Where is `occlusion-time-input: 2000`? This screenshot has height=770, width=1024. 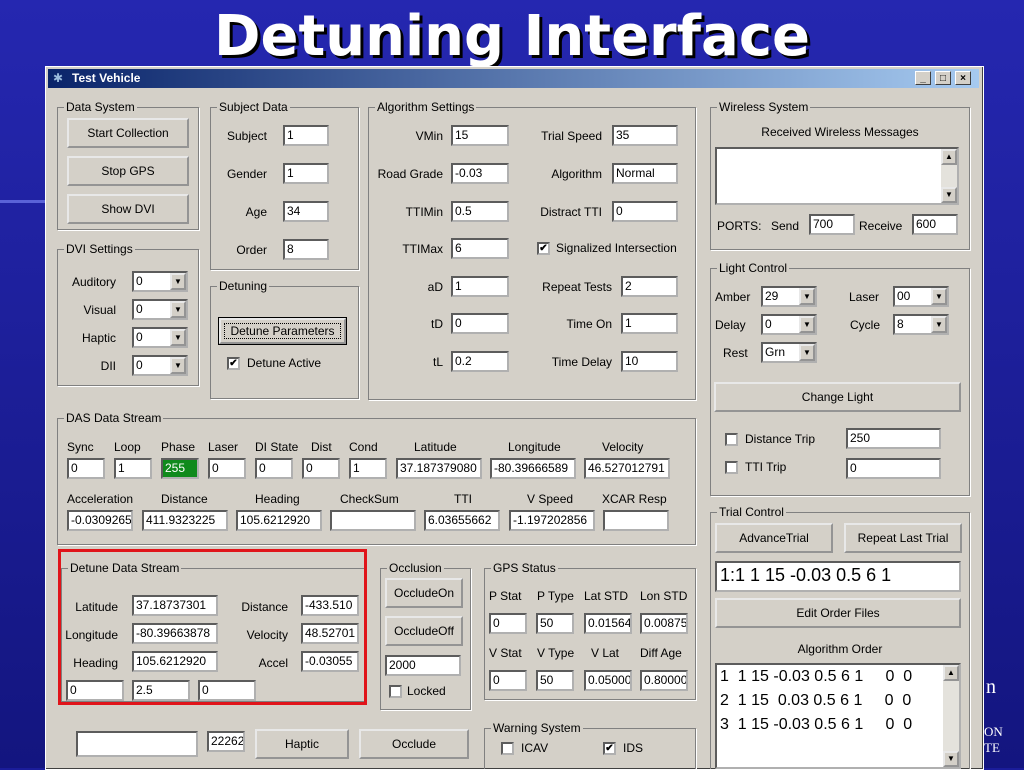 occlusion-time-input: 2000 is located at coordinates (423, 665).